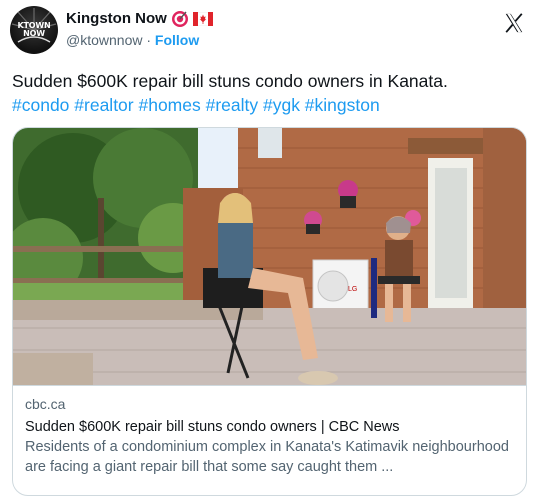  Describe the element at coordinates (514, 23) in the screenshot. I see `x-logo-icon` at that location.